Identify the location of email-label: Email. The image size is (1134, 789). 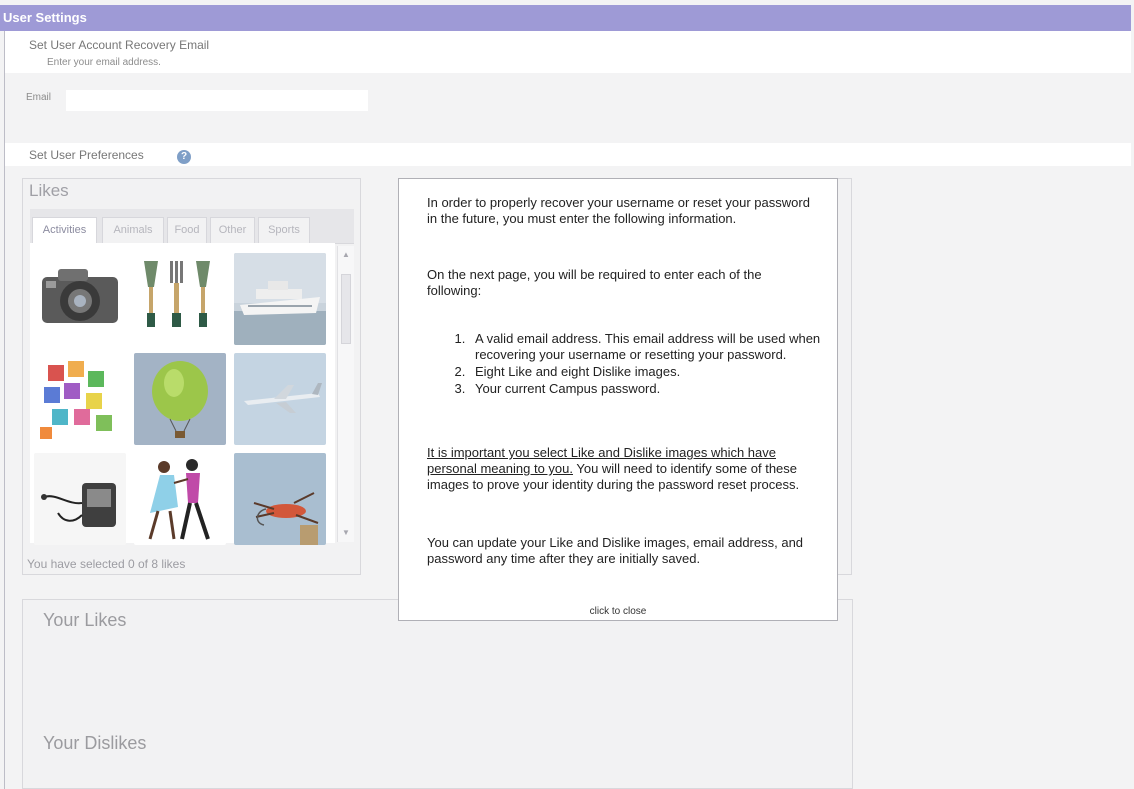
(39, 97).